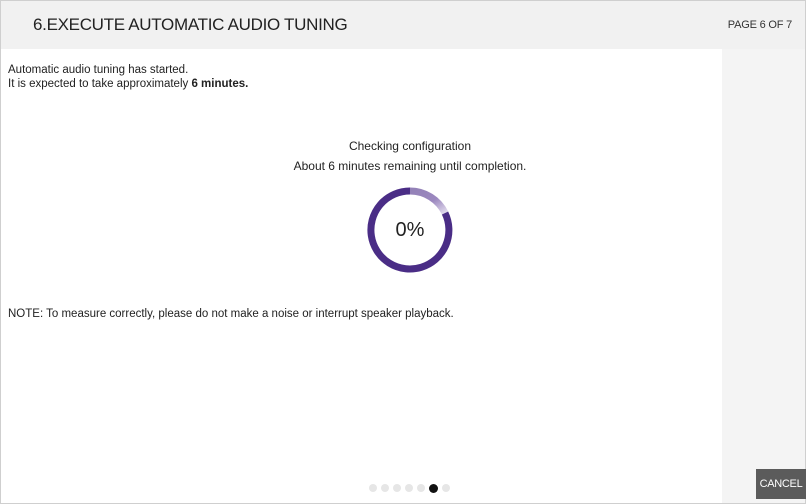 This screenshot has width=806, height=504. Describe the element at coordinates (220, 84) in the screenshot. I see `intro-duration: 6 minutes.` at that location.